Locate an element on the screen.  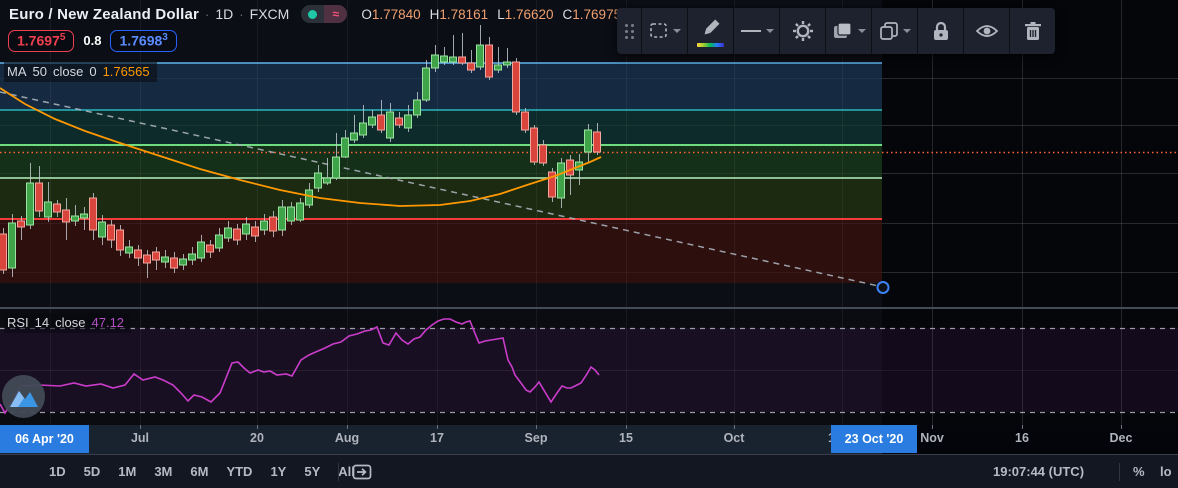
ma-indicator-legend: MA 50 close 0 1.76565 is located at coordinates (80, 72).